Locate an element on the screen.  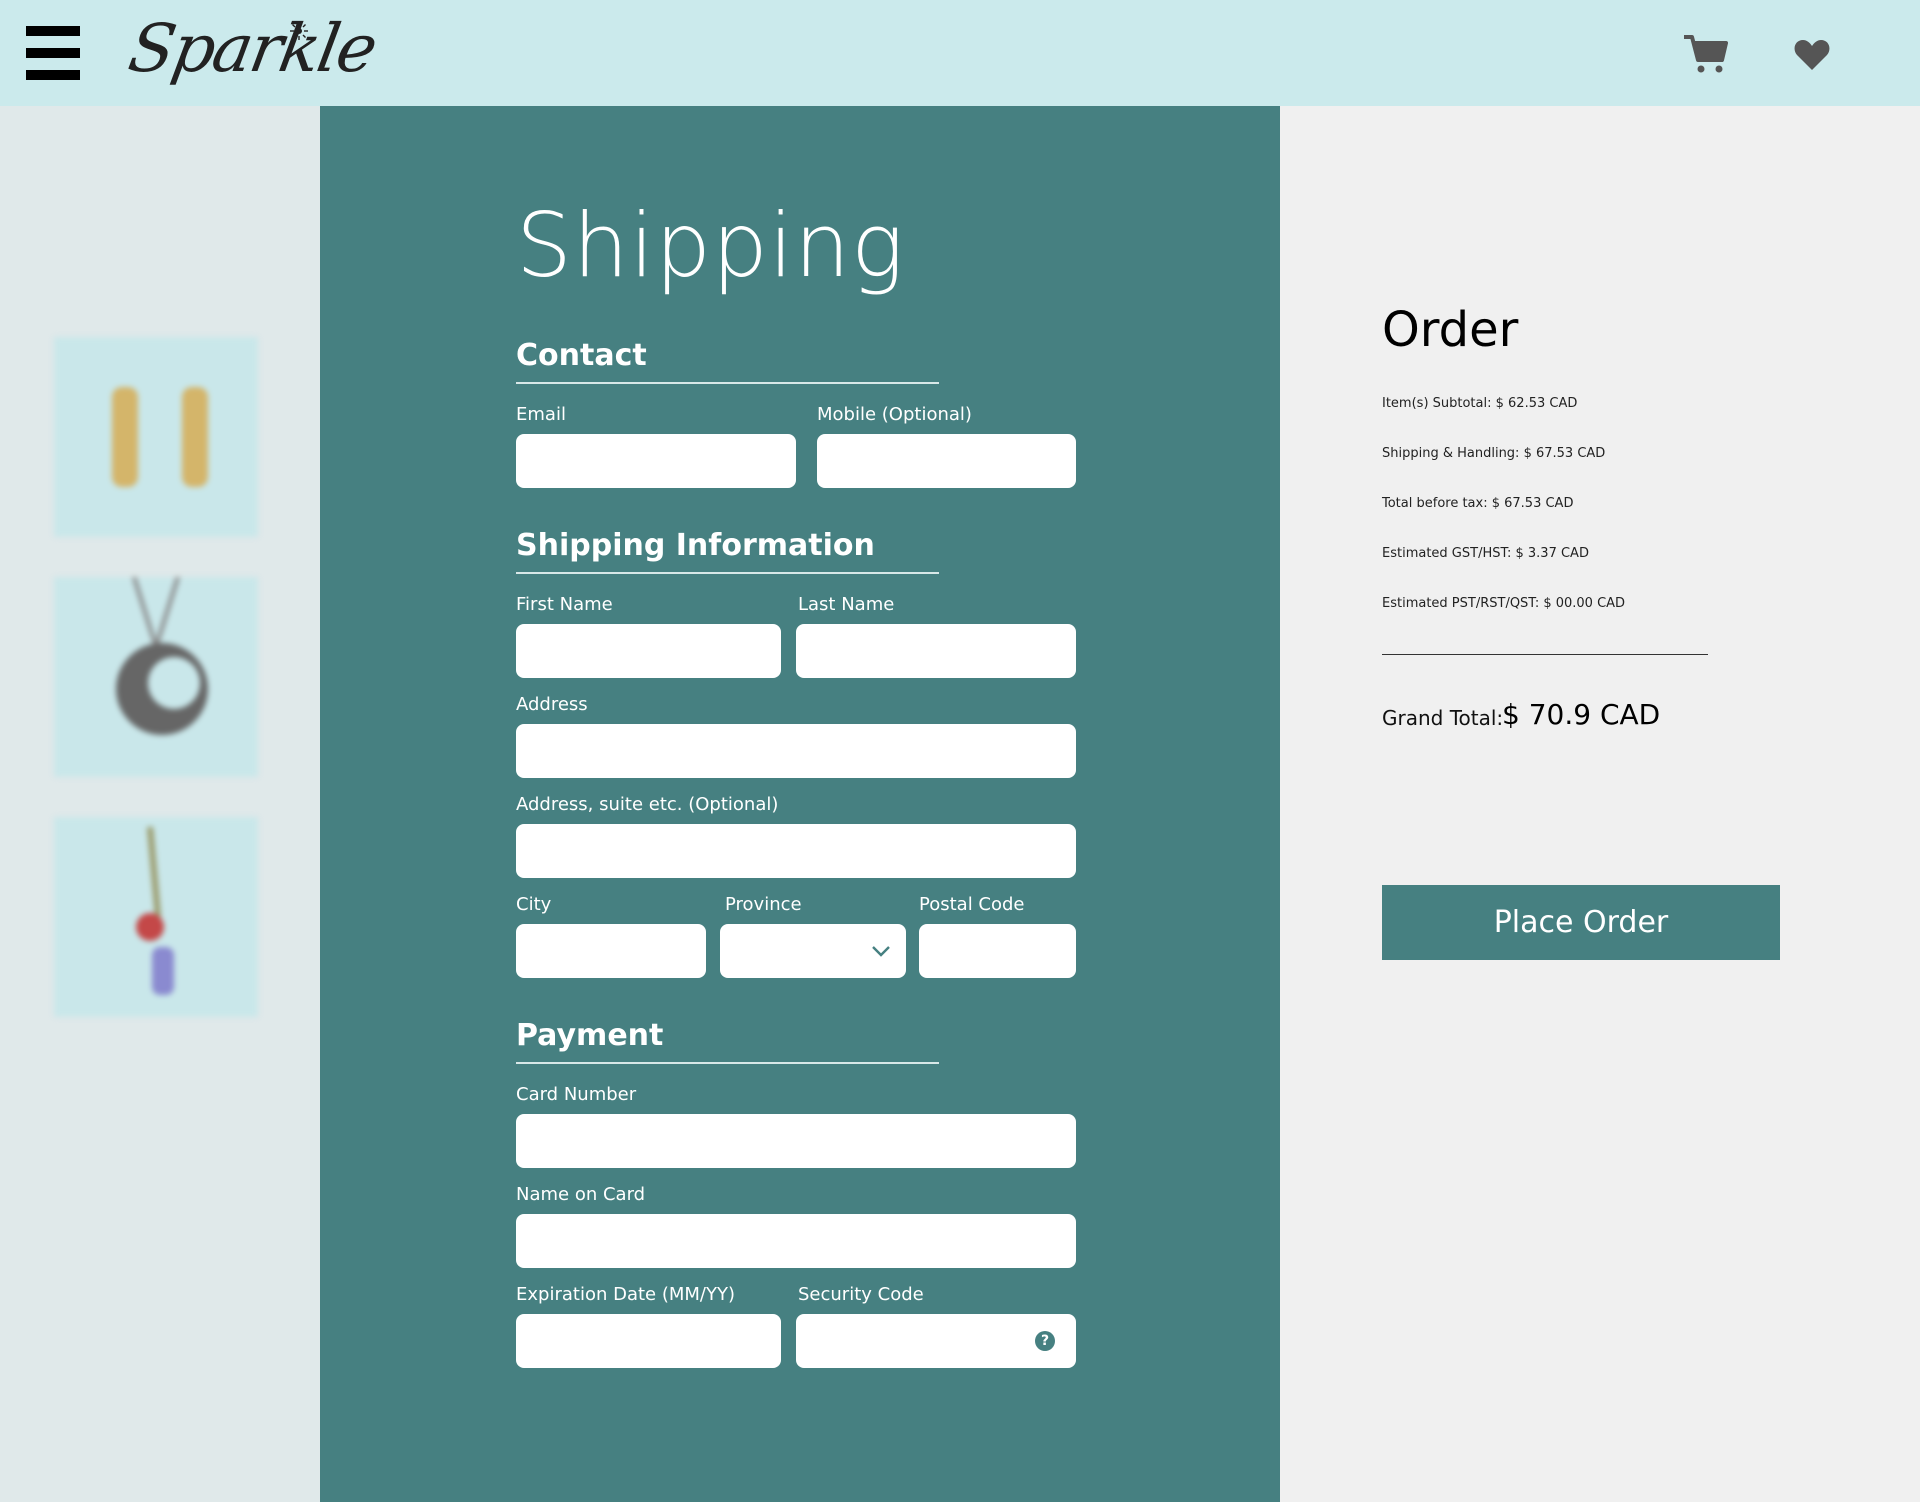
security-code-field is located at coordinates (936, 1341).